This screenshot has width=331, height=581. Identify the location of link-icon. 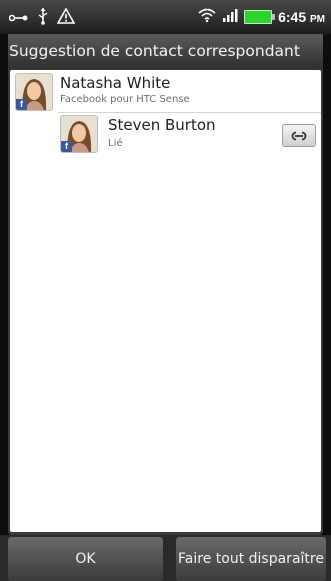
(299, 135).